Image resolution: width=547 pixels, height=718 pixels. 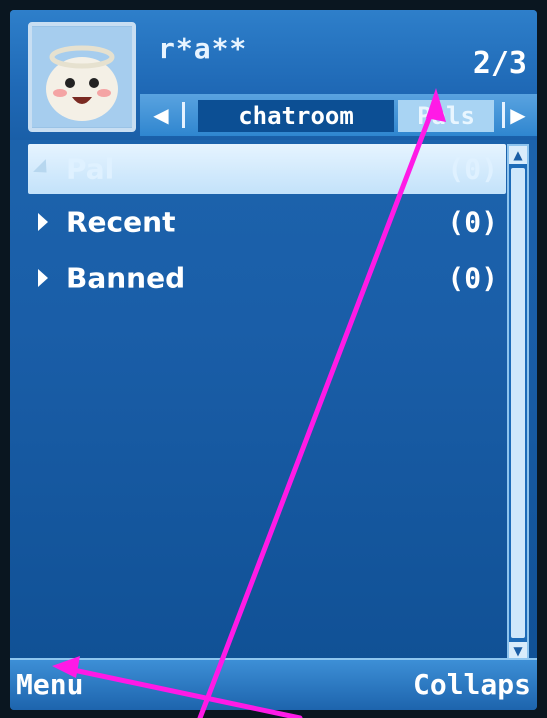 I want to click on tab-right-arrow-icon: ▶, so click(x=518, y=115).